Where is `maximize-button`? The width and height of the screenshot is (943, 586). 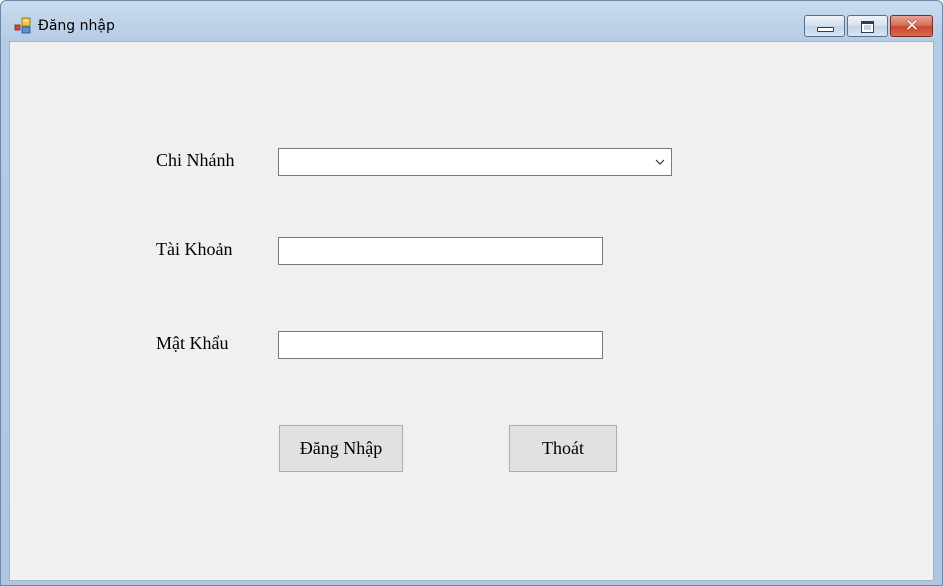
maximize-button is located at coordinates (867, 26).